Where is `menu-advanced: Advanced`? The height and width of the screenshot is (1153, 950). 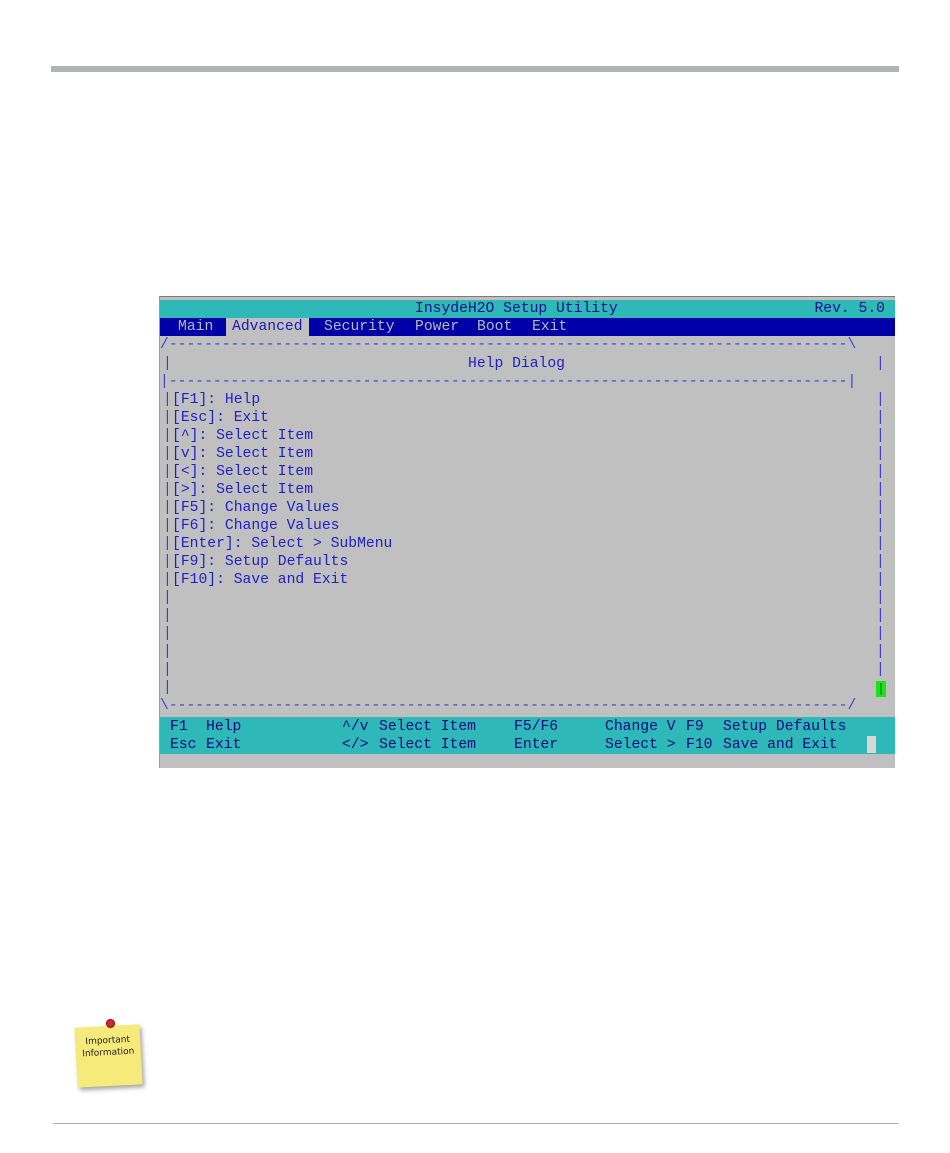 menu-advanced: Advanced is located at coordinates (267, 327).